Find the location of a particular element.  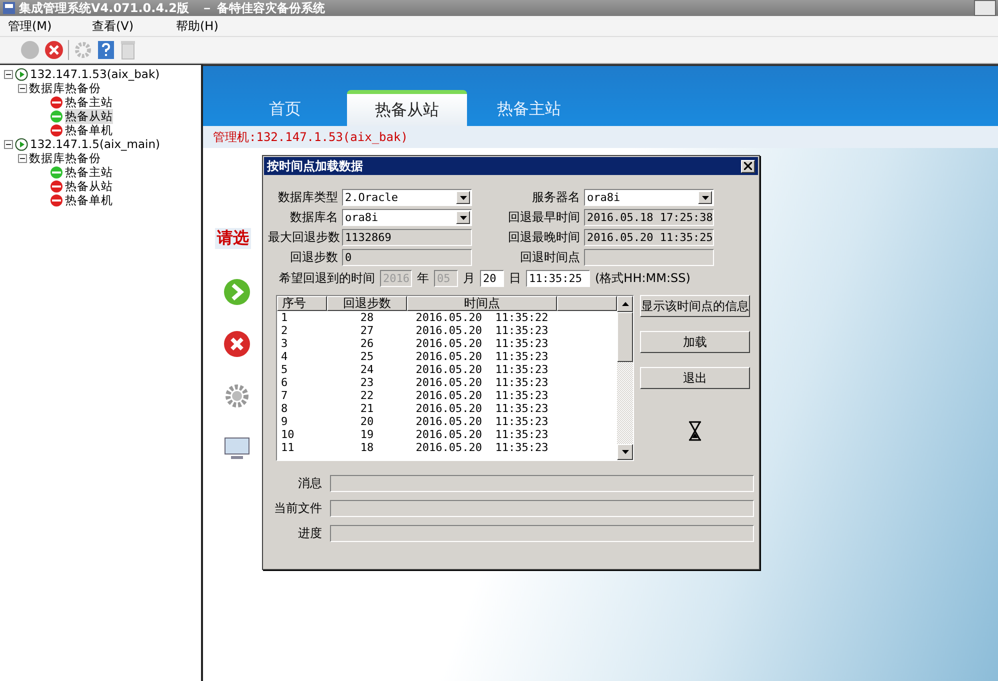

menu-item: 帮助(H) is located at coordinates (210, 26).